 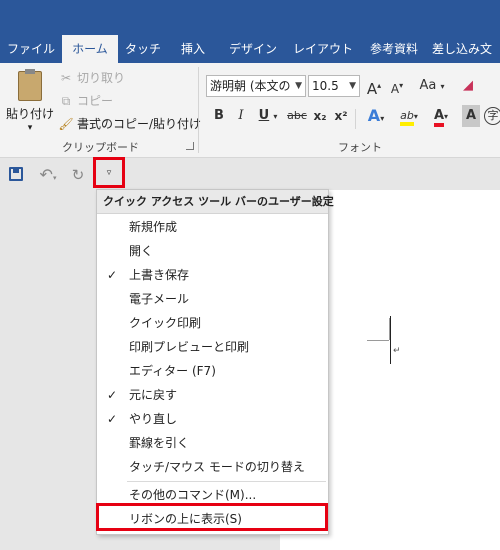 What do you see at coordinates (394, 49) in the screenshot?
I see `tab-references: 参考資料` at bounding box center [394, 49].